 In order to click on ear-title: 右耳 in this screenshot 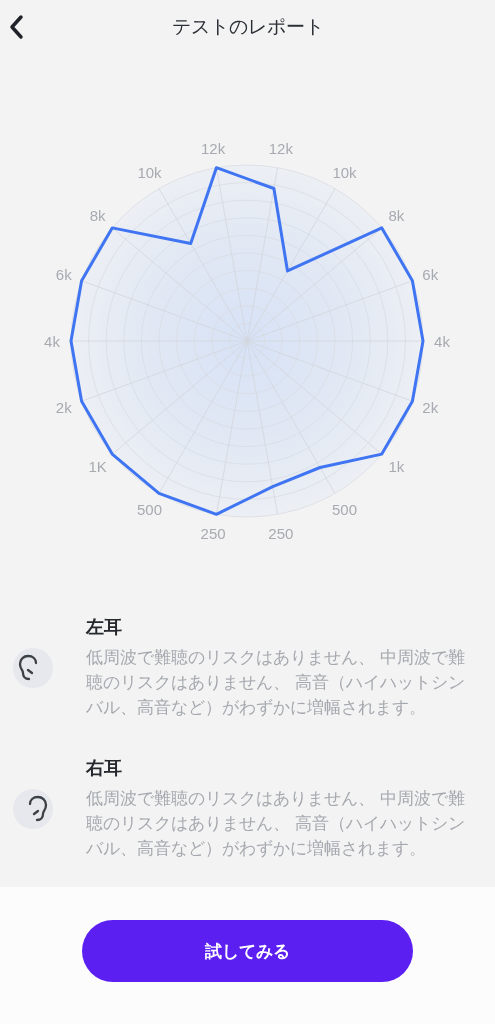, I will do `click(104, 768)`.